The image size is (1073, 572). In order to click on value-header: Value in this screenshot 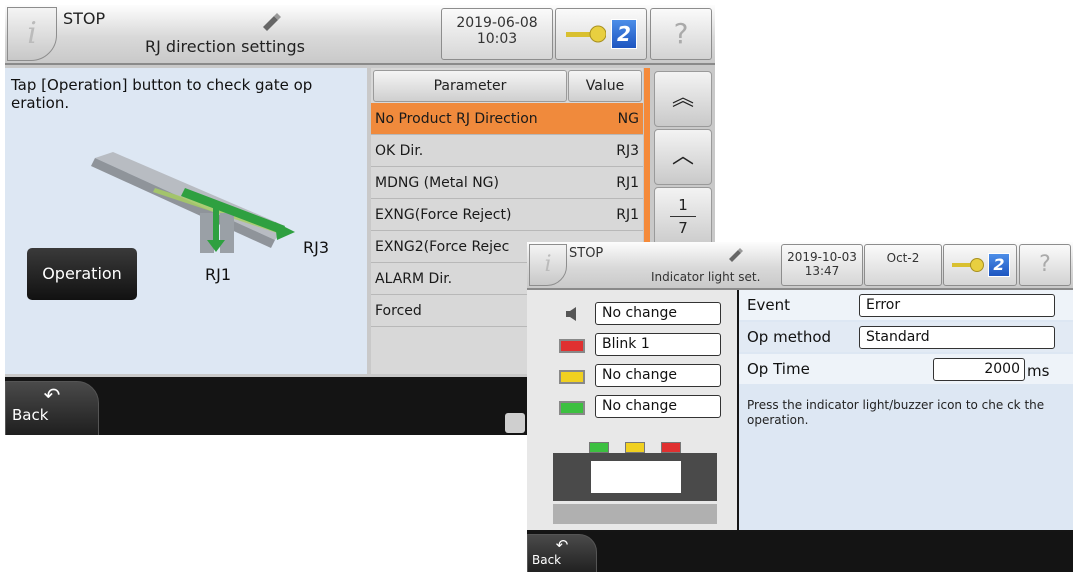, I will do `click(605, 86)`.